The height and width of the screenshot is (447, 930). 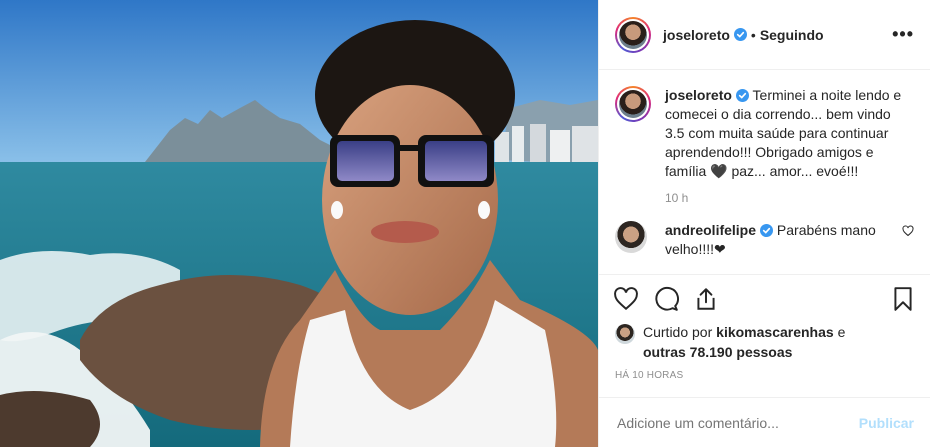 What do you see at coordinates (764, 298) in the screenshot?
I see `post-actions` at bounding box center [764, 298].